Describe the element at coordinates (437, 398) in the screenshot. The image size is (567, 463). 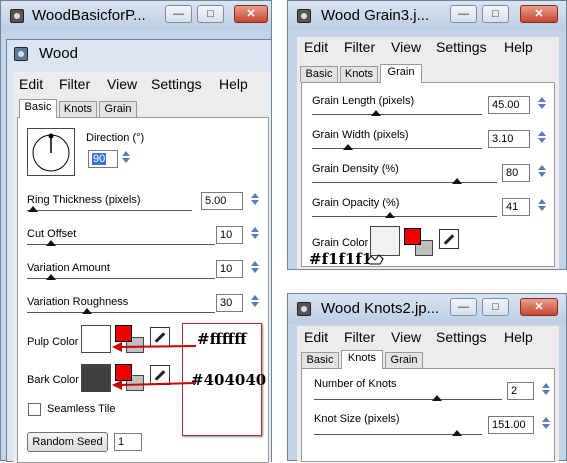
I see `number-of-knots-thumb` at that location.